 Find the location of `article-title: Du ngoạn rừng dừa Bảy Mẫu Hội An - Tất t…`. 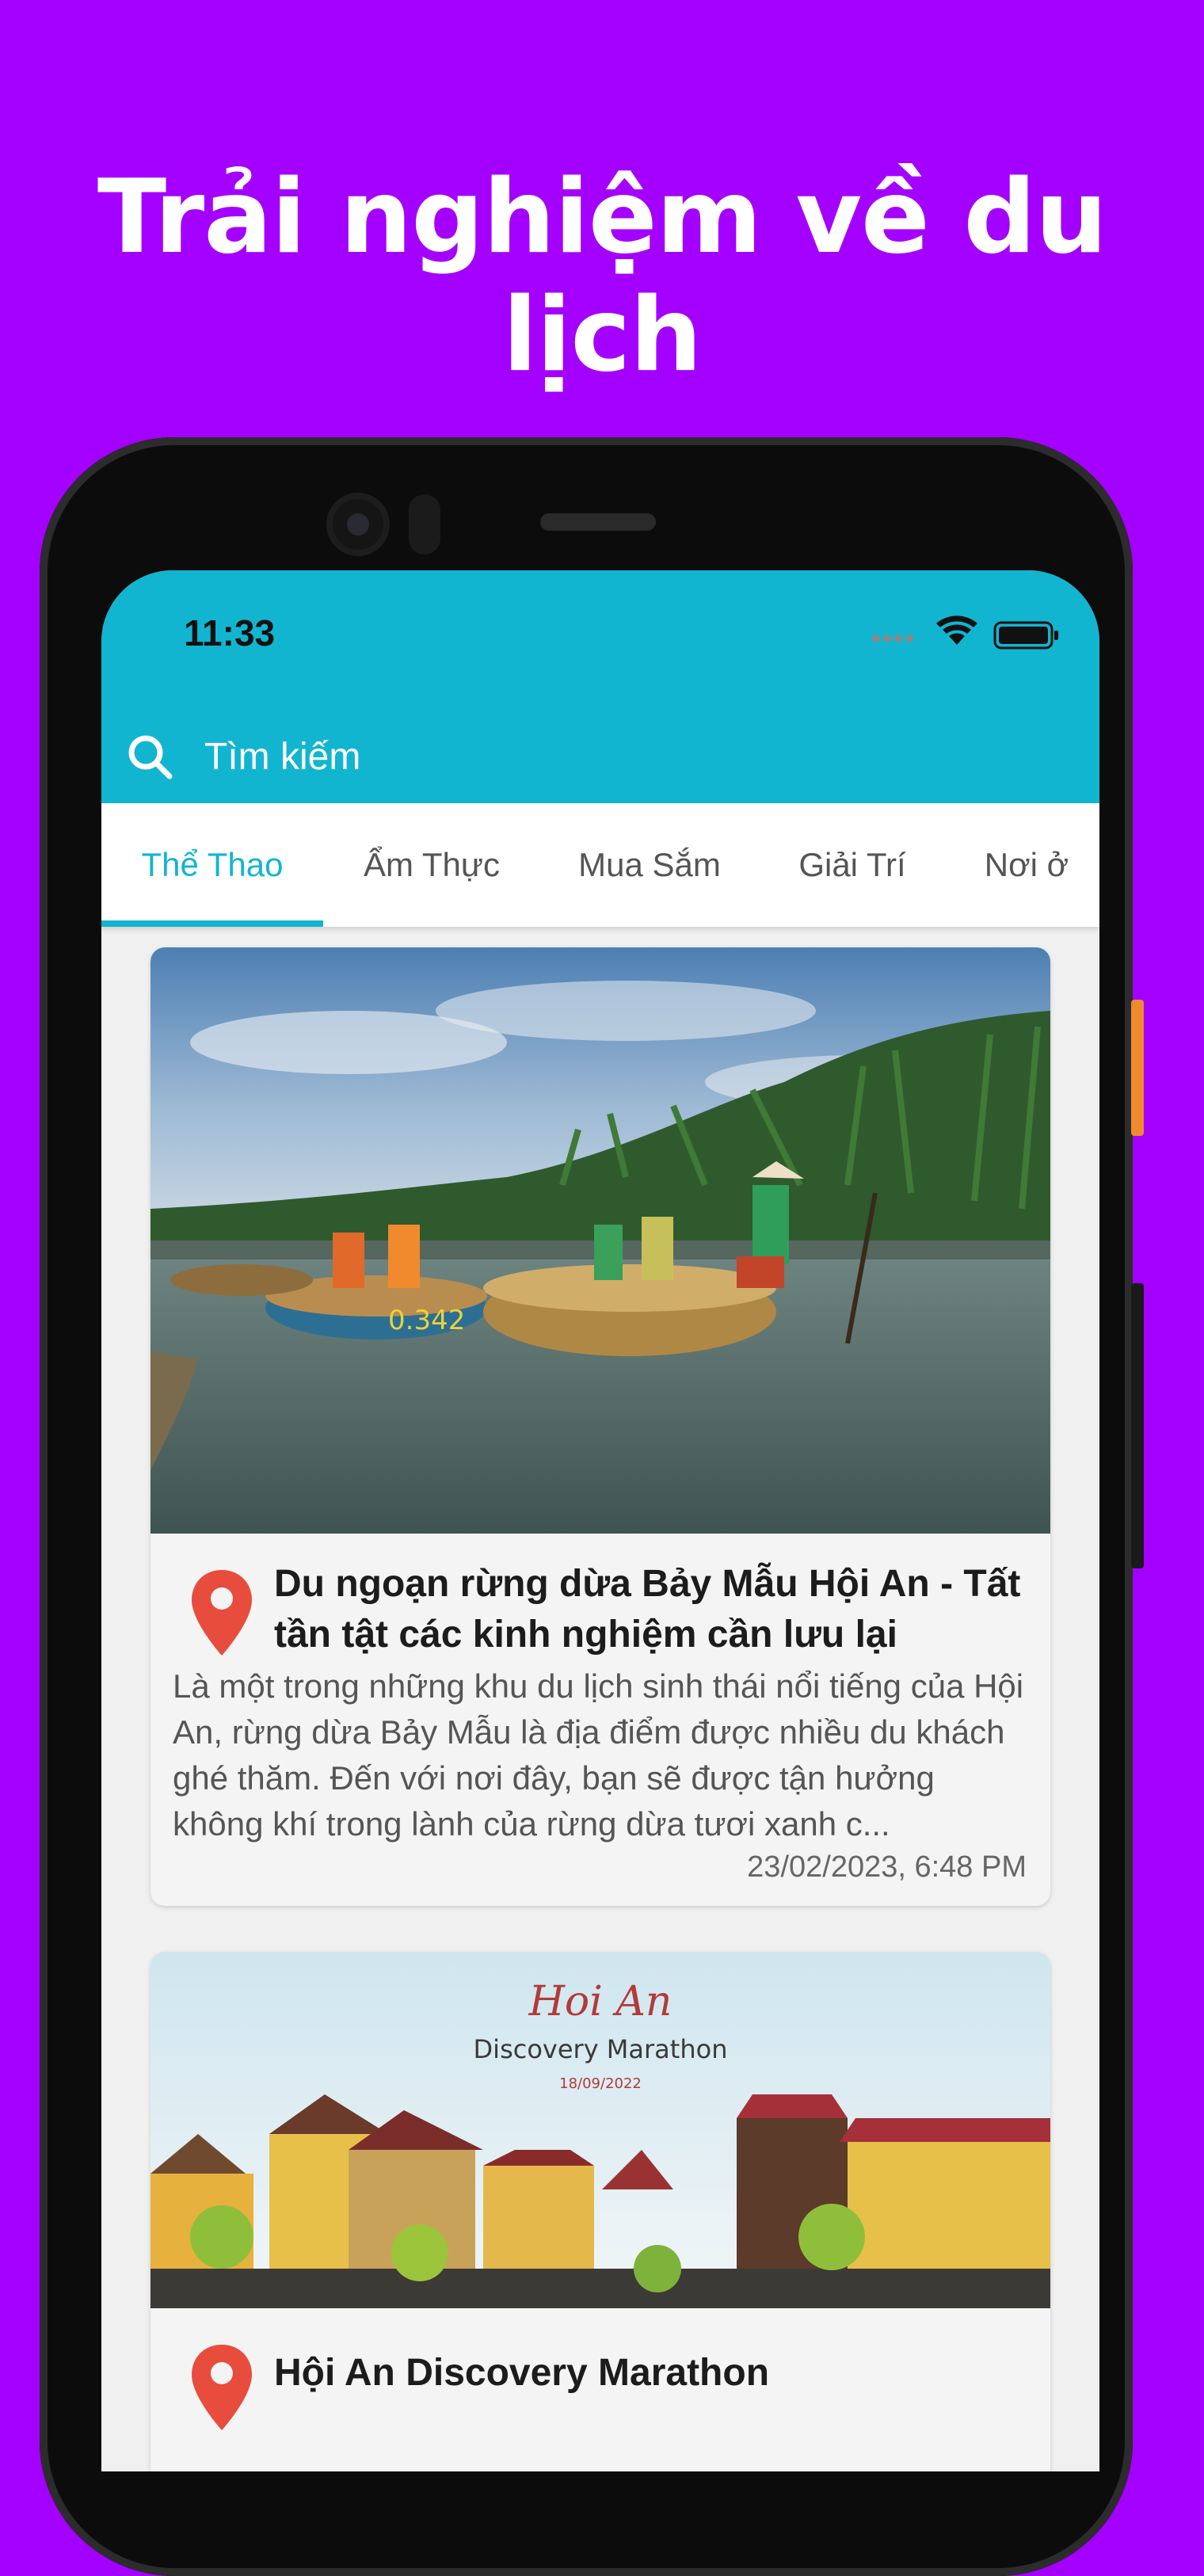

article-title: Du ngoạn rừng dừa Bảy Mẫu Hội An - Tất t… is located at coordinates (654, 1610).